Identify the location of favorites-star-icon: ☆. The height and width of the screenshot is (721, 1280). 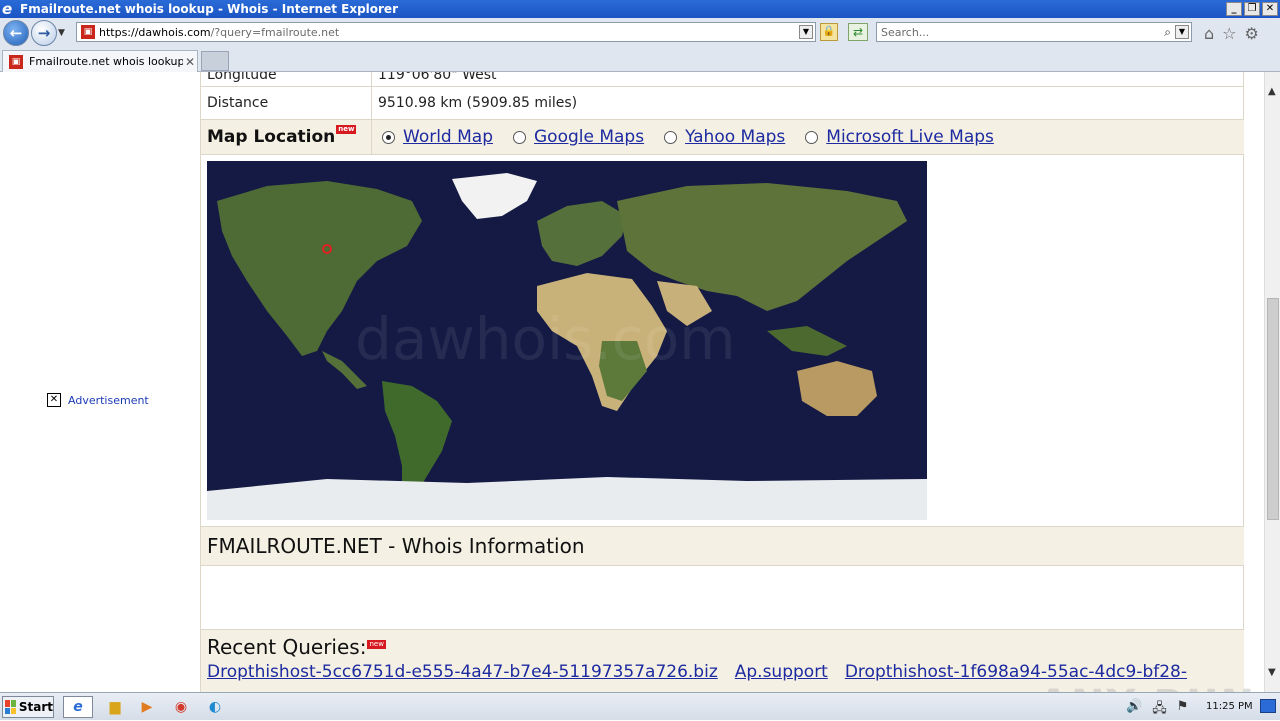
(1229, 33).